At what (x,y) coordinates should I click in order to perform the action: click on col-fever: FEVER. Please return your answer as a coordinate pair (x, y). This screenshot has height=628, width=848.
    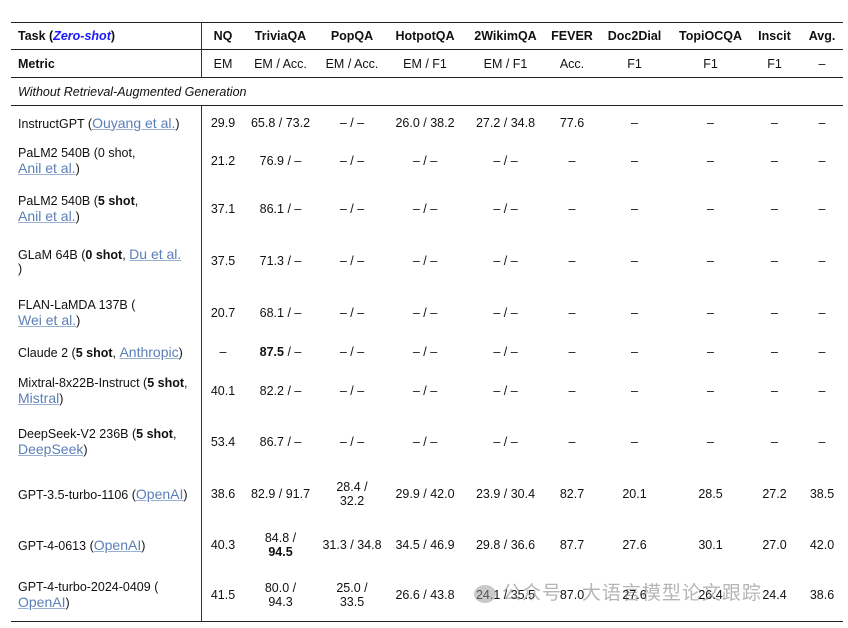
    Looking at the image, I should click on (572, 36).